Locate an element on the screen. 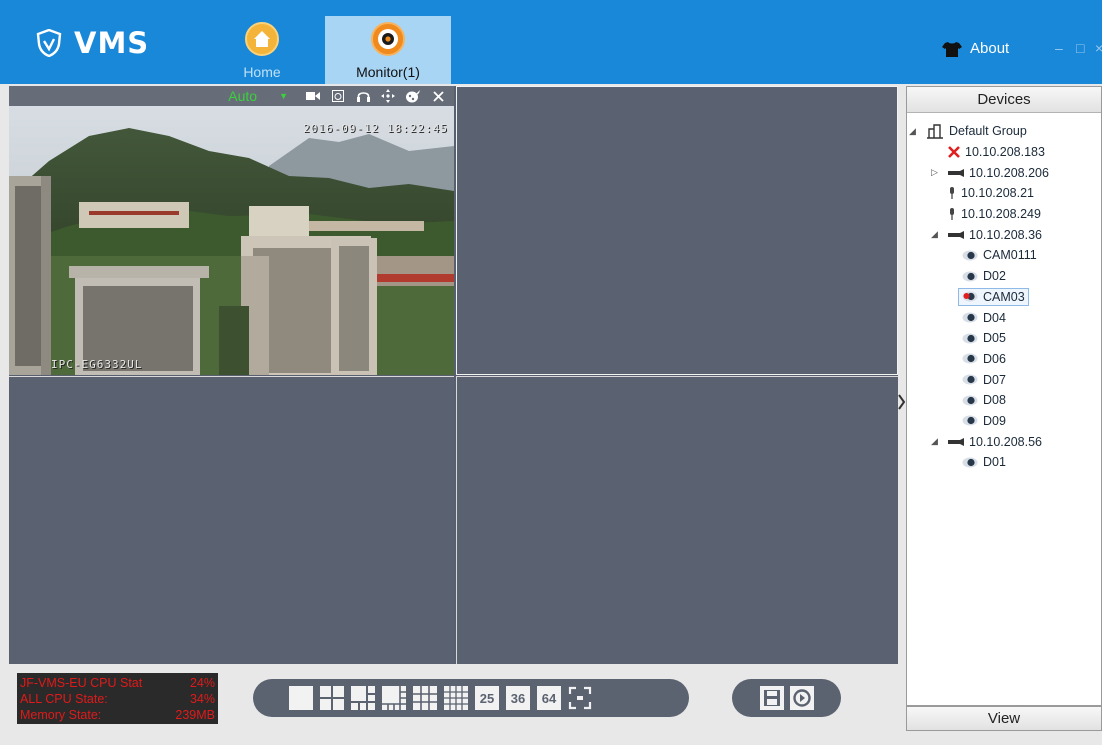 The width and height of the screenshot is (1102, 745). tree-item: 10.10.208.183 is located at coordinates (1004, 152).